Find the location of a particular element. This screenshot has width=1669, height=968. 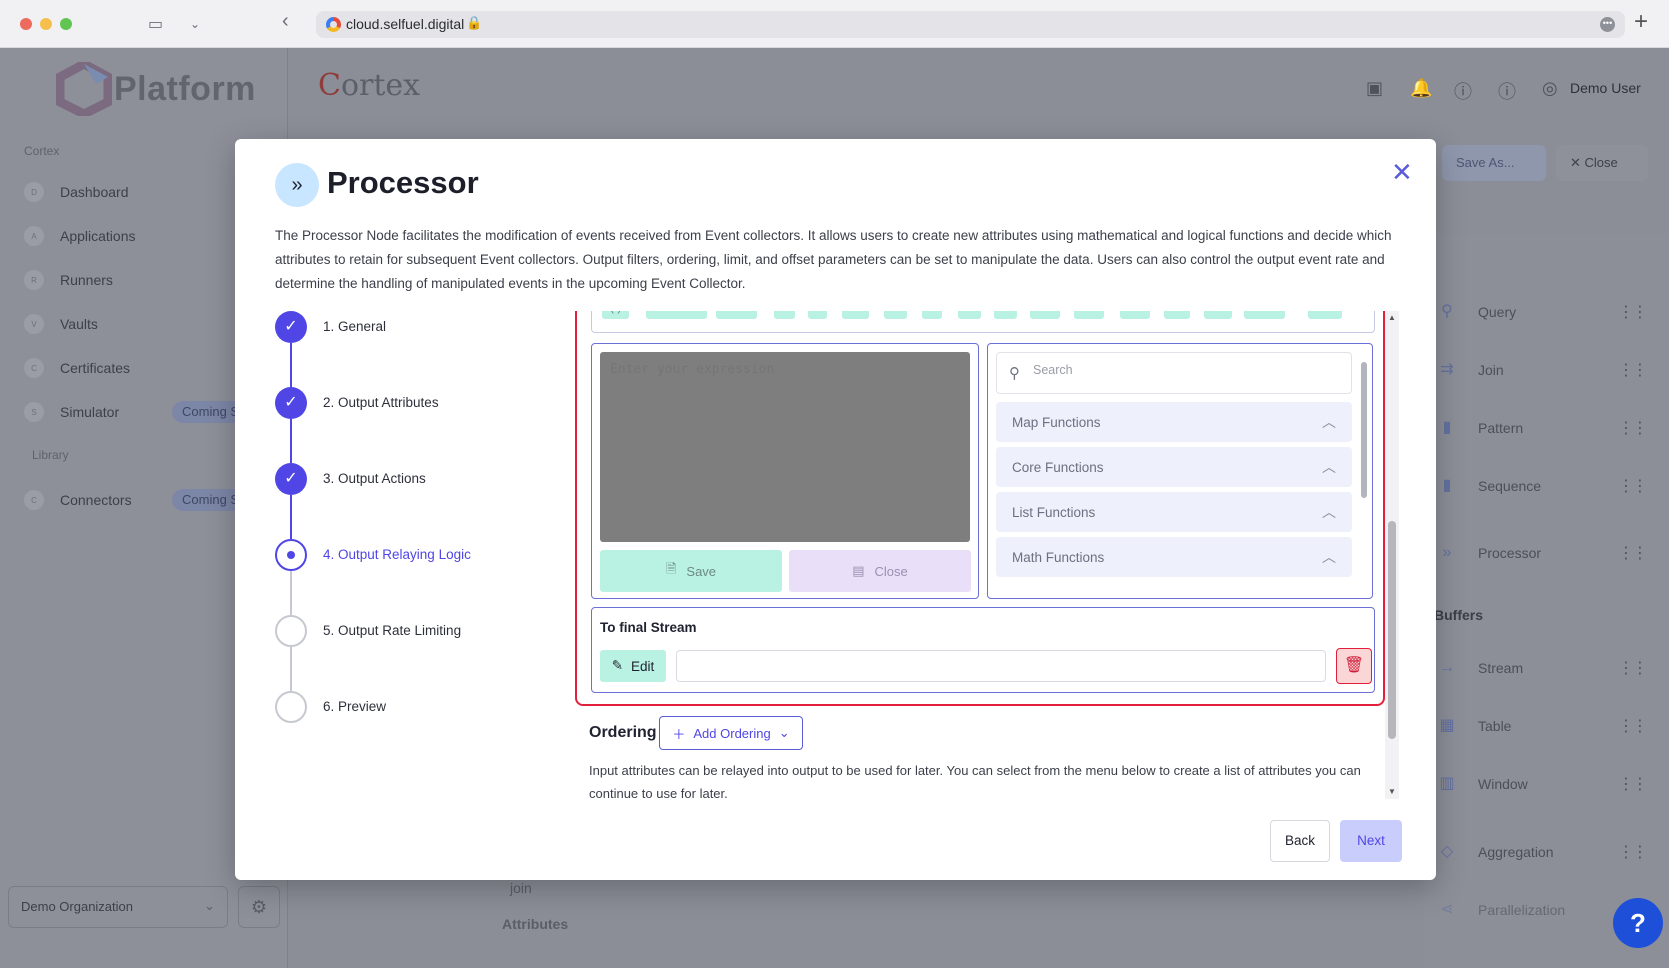

step-preview: 6. Preview is located at coordinates (395, 708).